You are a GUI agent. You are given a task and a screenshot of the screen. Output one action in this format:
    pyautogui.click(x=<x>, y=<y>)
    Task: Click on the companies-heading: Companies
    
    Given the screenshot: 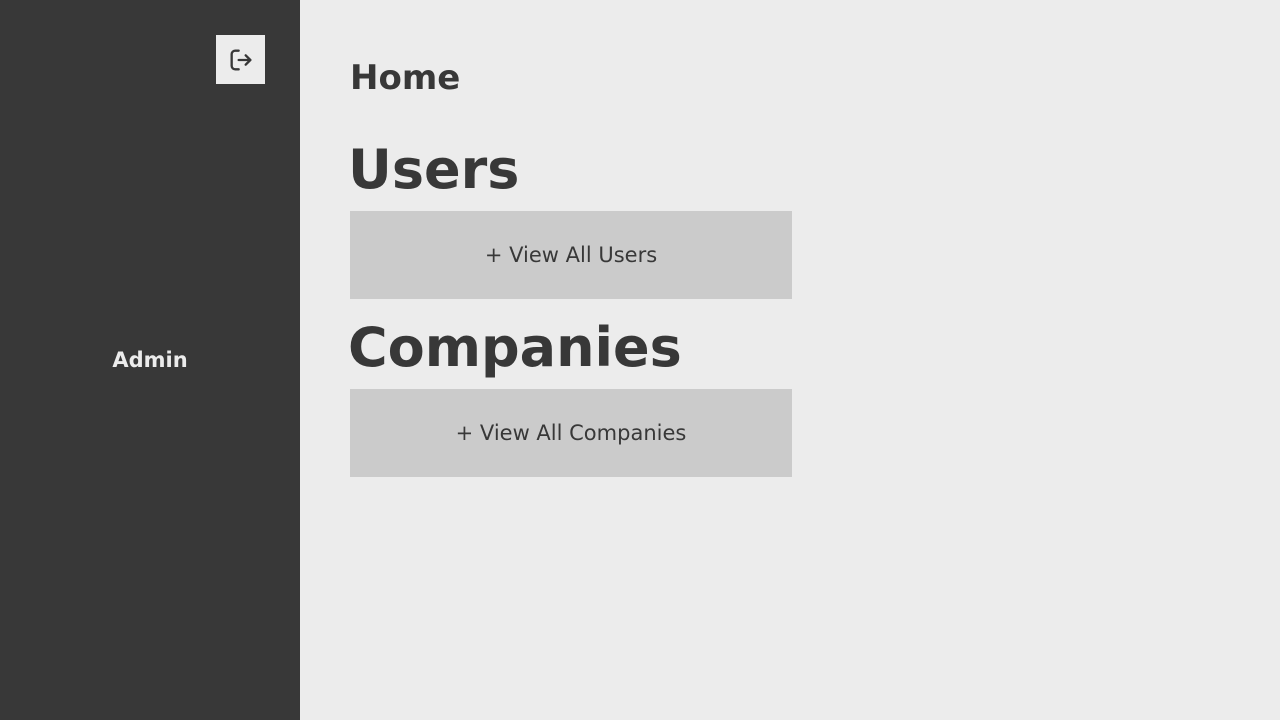 What is the action you would take?
    pyautogui.click(x=515, y=347)
    